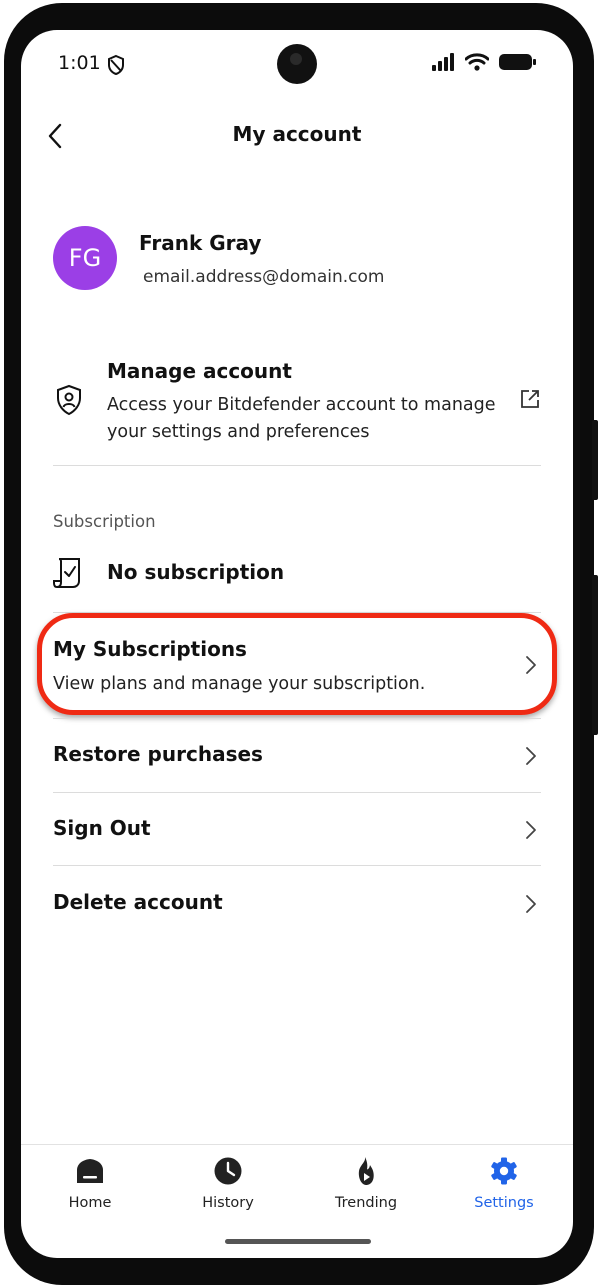  Describe the element at coordinates (90, 1203) in the screenshot. I see `nav-home-label: Home` at that location.